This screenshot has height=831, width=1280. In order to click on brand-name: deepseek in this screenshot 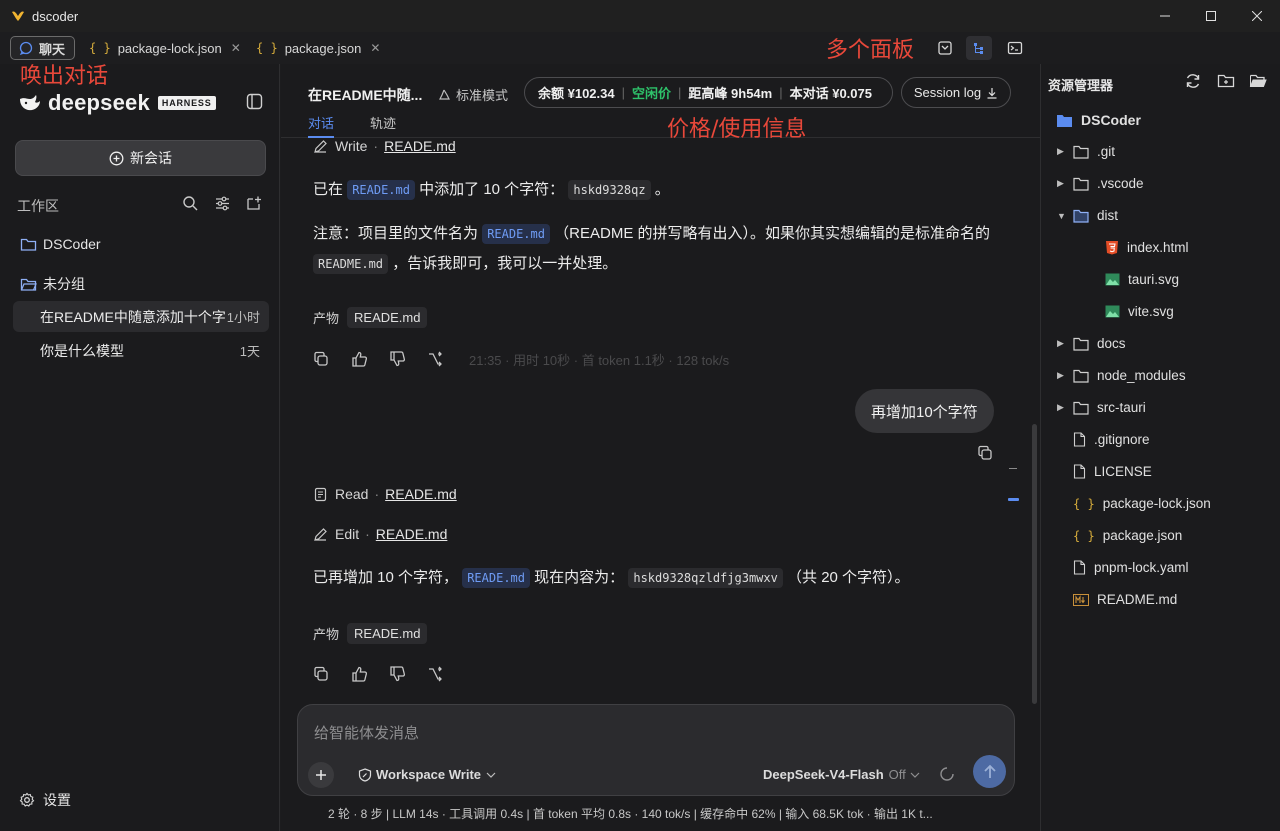, I will do `click(99, 102)`.